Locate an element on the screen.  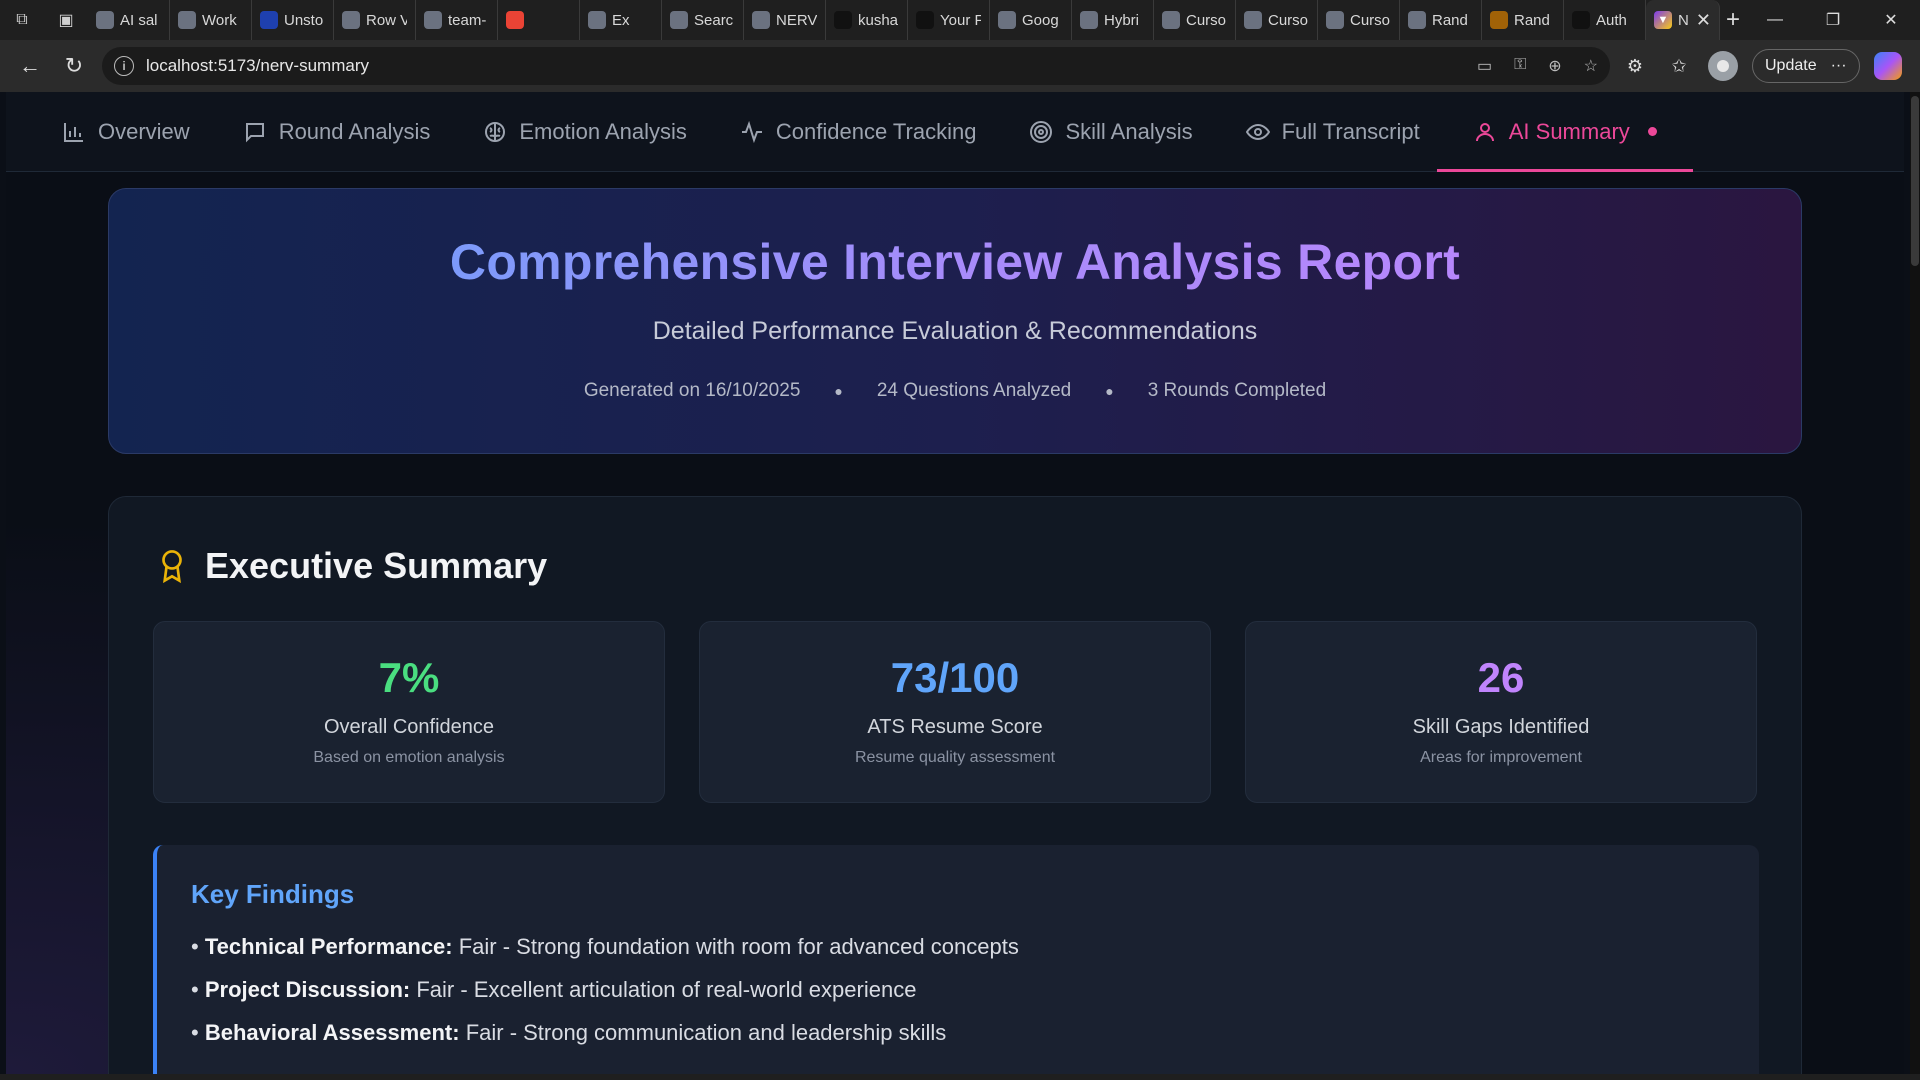
browser-tab: Work is located at coordinates (211, 20).